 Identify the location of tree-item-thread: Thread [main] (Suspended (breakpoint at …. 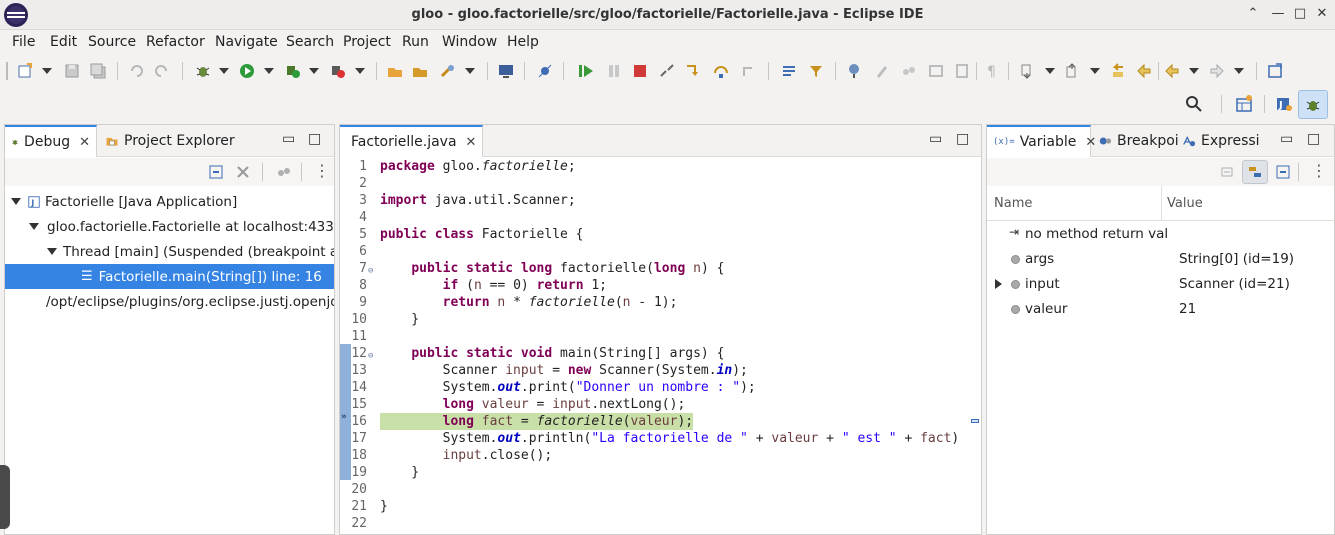
(169, 251).